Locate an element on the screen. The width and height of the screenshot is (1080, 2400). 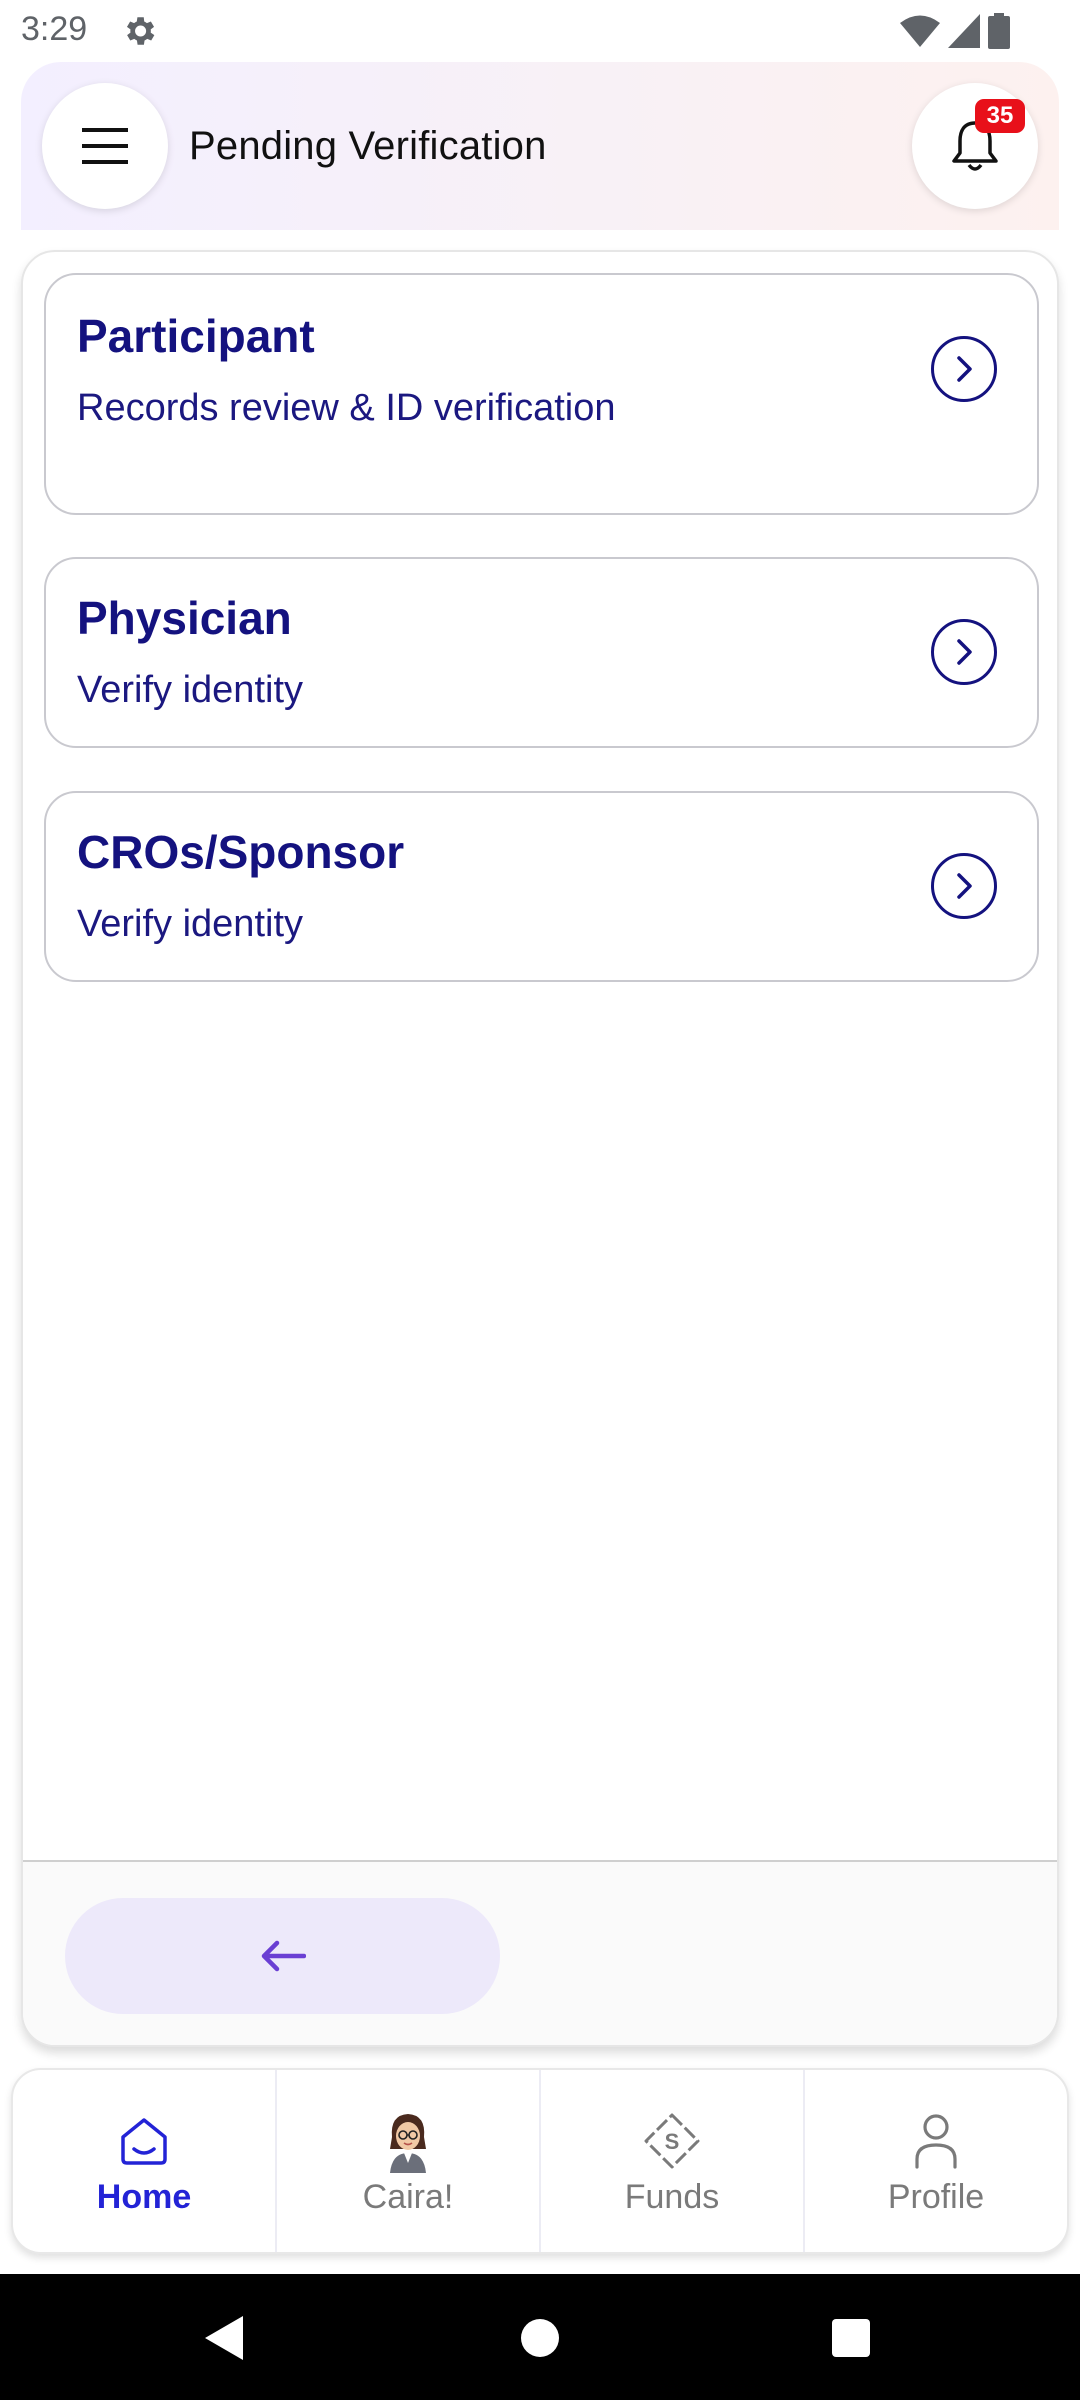
nav-home: Home is located at coordinates (144, 2161).